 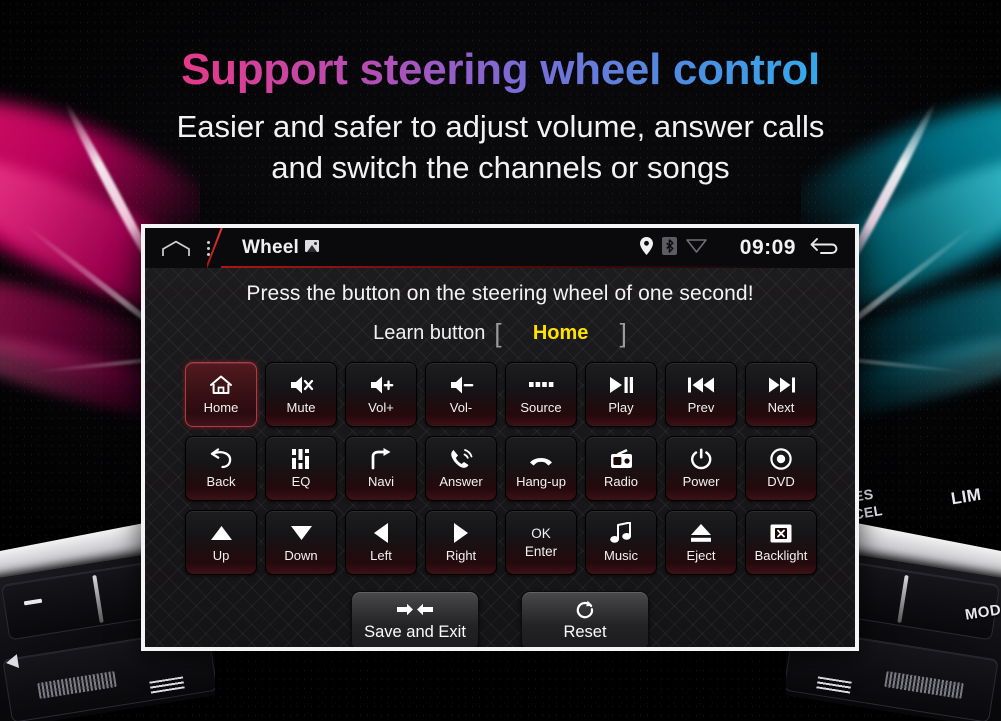 I want to click on volume-up-icon, so click(x=381, y=385).